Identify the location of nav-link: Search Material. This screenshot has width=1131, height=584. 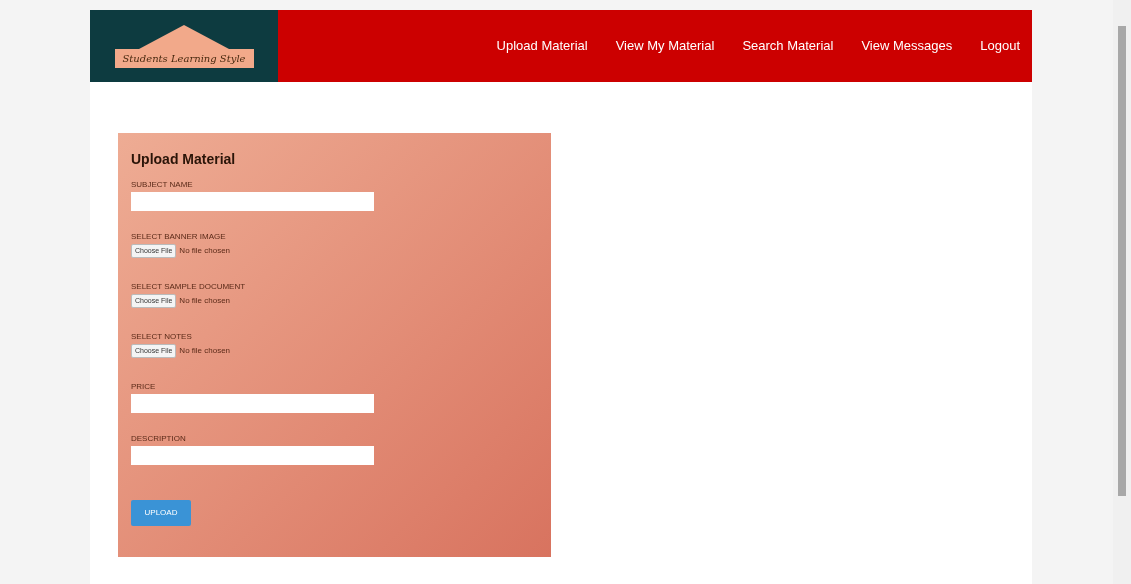
(788, 46).